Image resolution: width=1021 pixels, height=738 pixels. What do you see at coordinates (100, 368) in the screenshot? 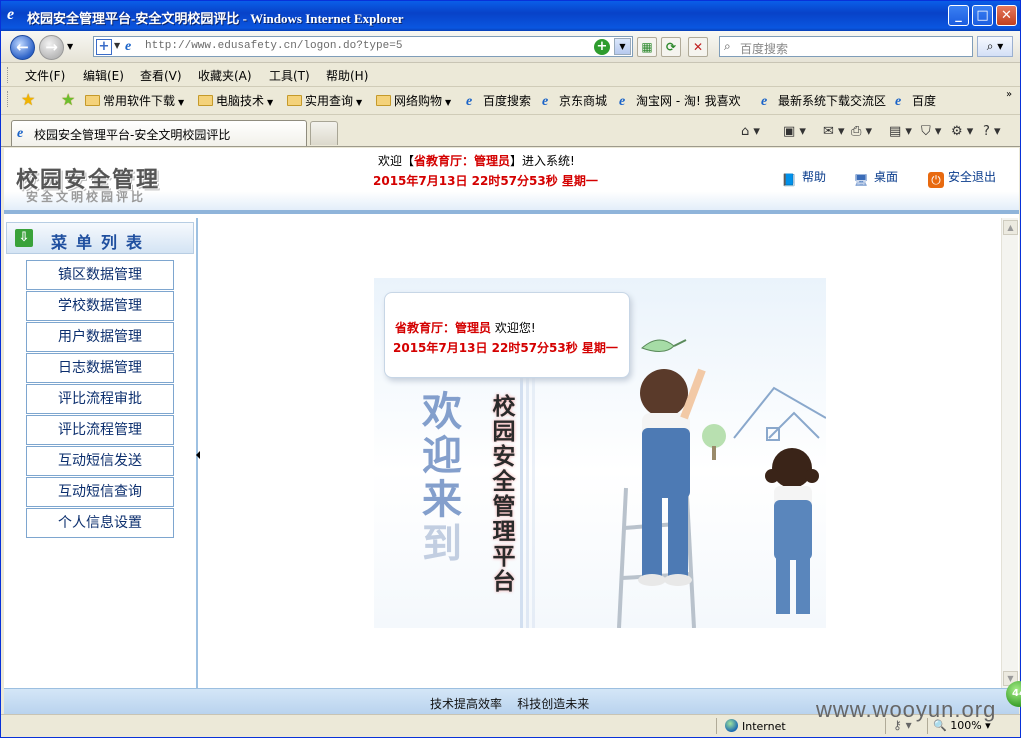
I see `sidebar-item-log-data: 日志数据管理` at bounding box center [100, 368].